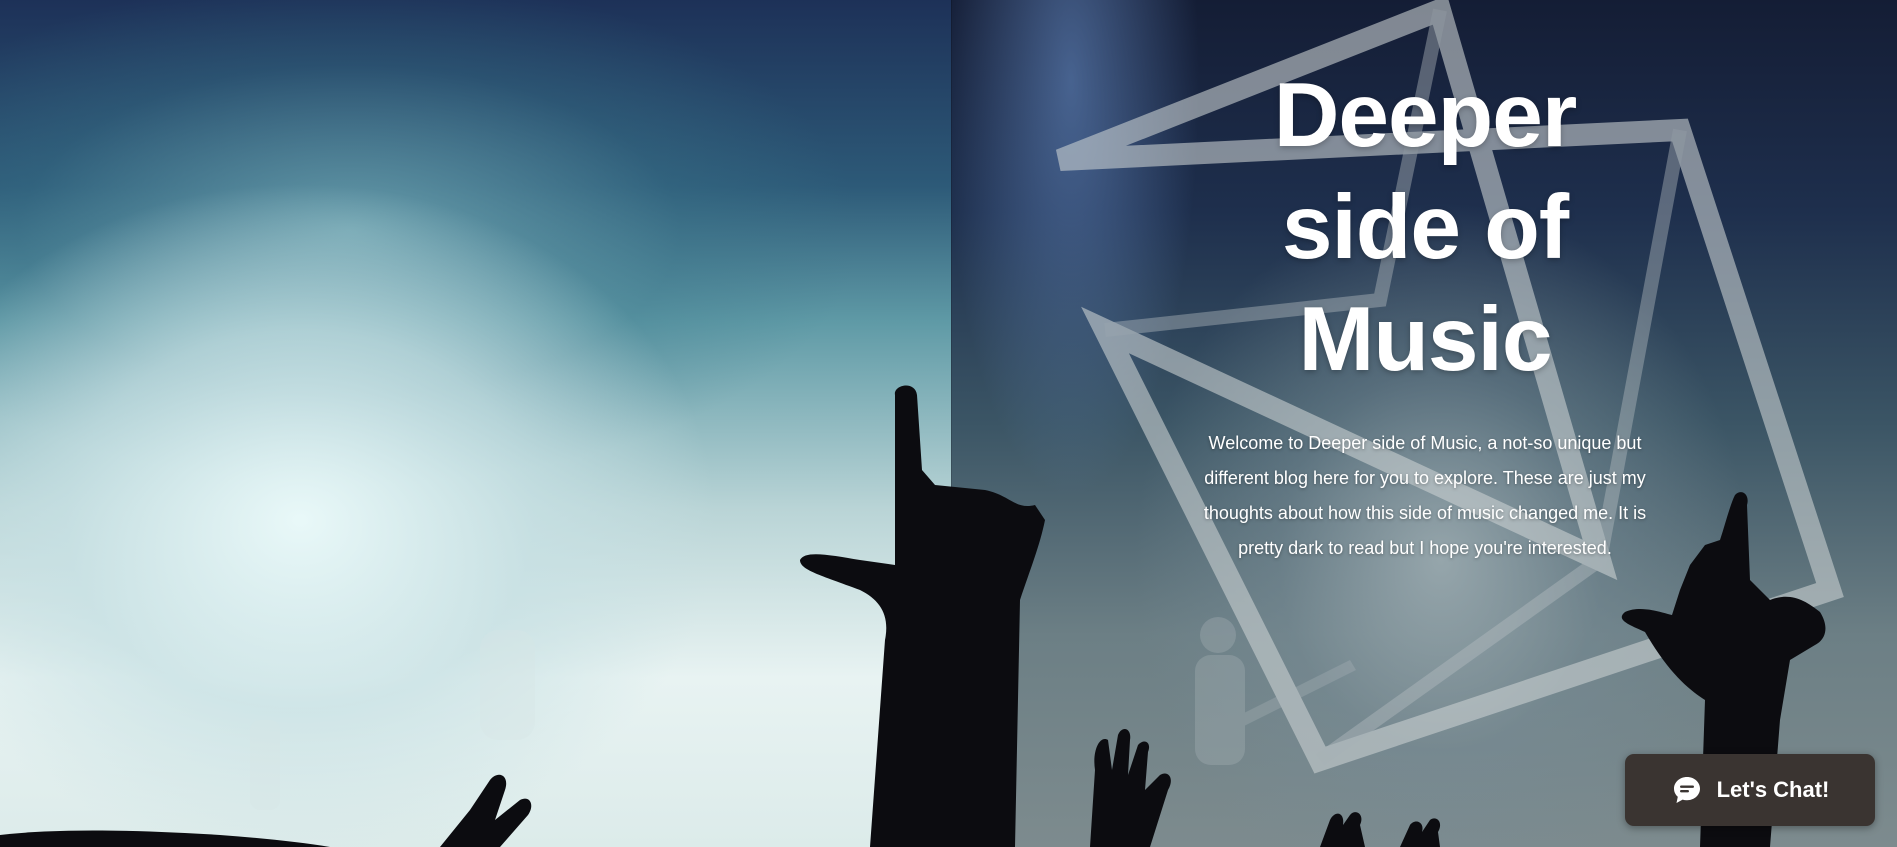 This screenshot has height=847, width=1897. Describe the element at coordinates (1425, 339) in the screenshot. I see `title-line: Music` at that location.